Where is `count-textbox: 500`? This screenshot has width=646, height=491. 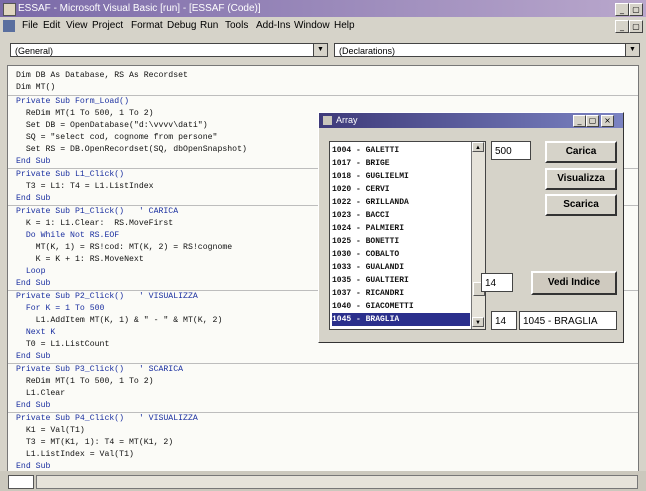
count-textbox: 500 is located at coordinates (511, 150).